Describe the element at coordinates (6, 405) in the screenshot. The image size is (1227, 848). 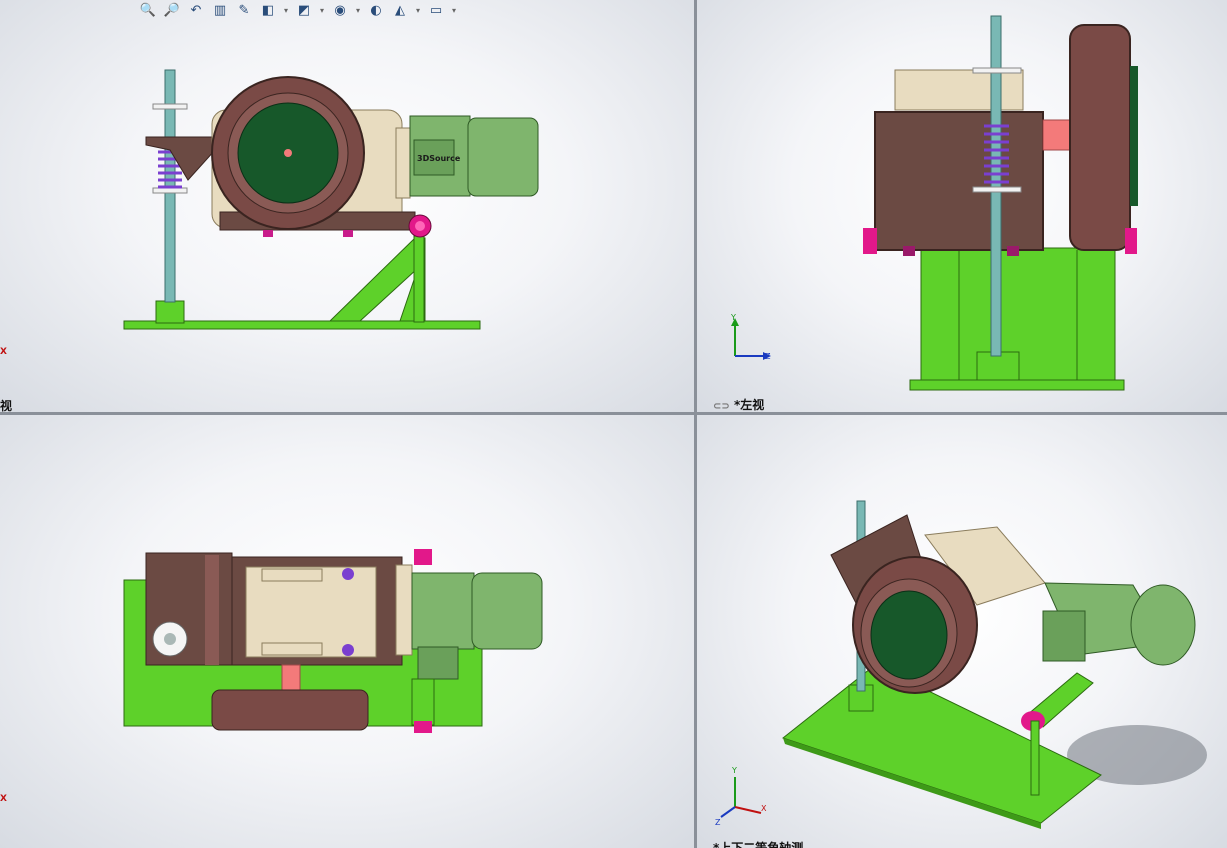
I see `view-label-front: 视` at that location.